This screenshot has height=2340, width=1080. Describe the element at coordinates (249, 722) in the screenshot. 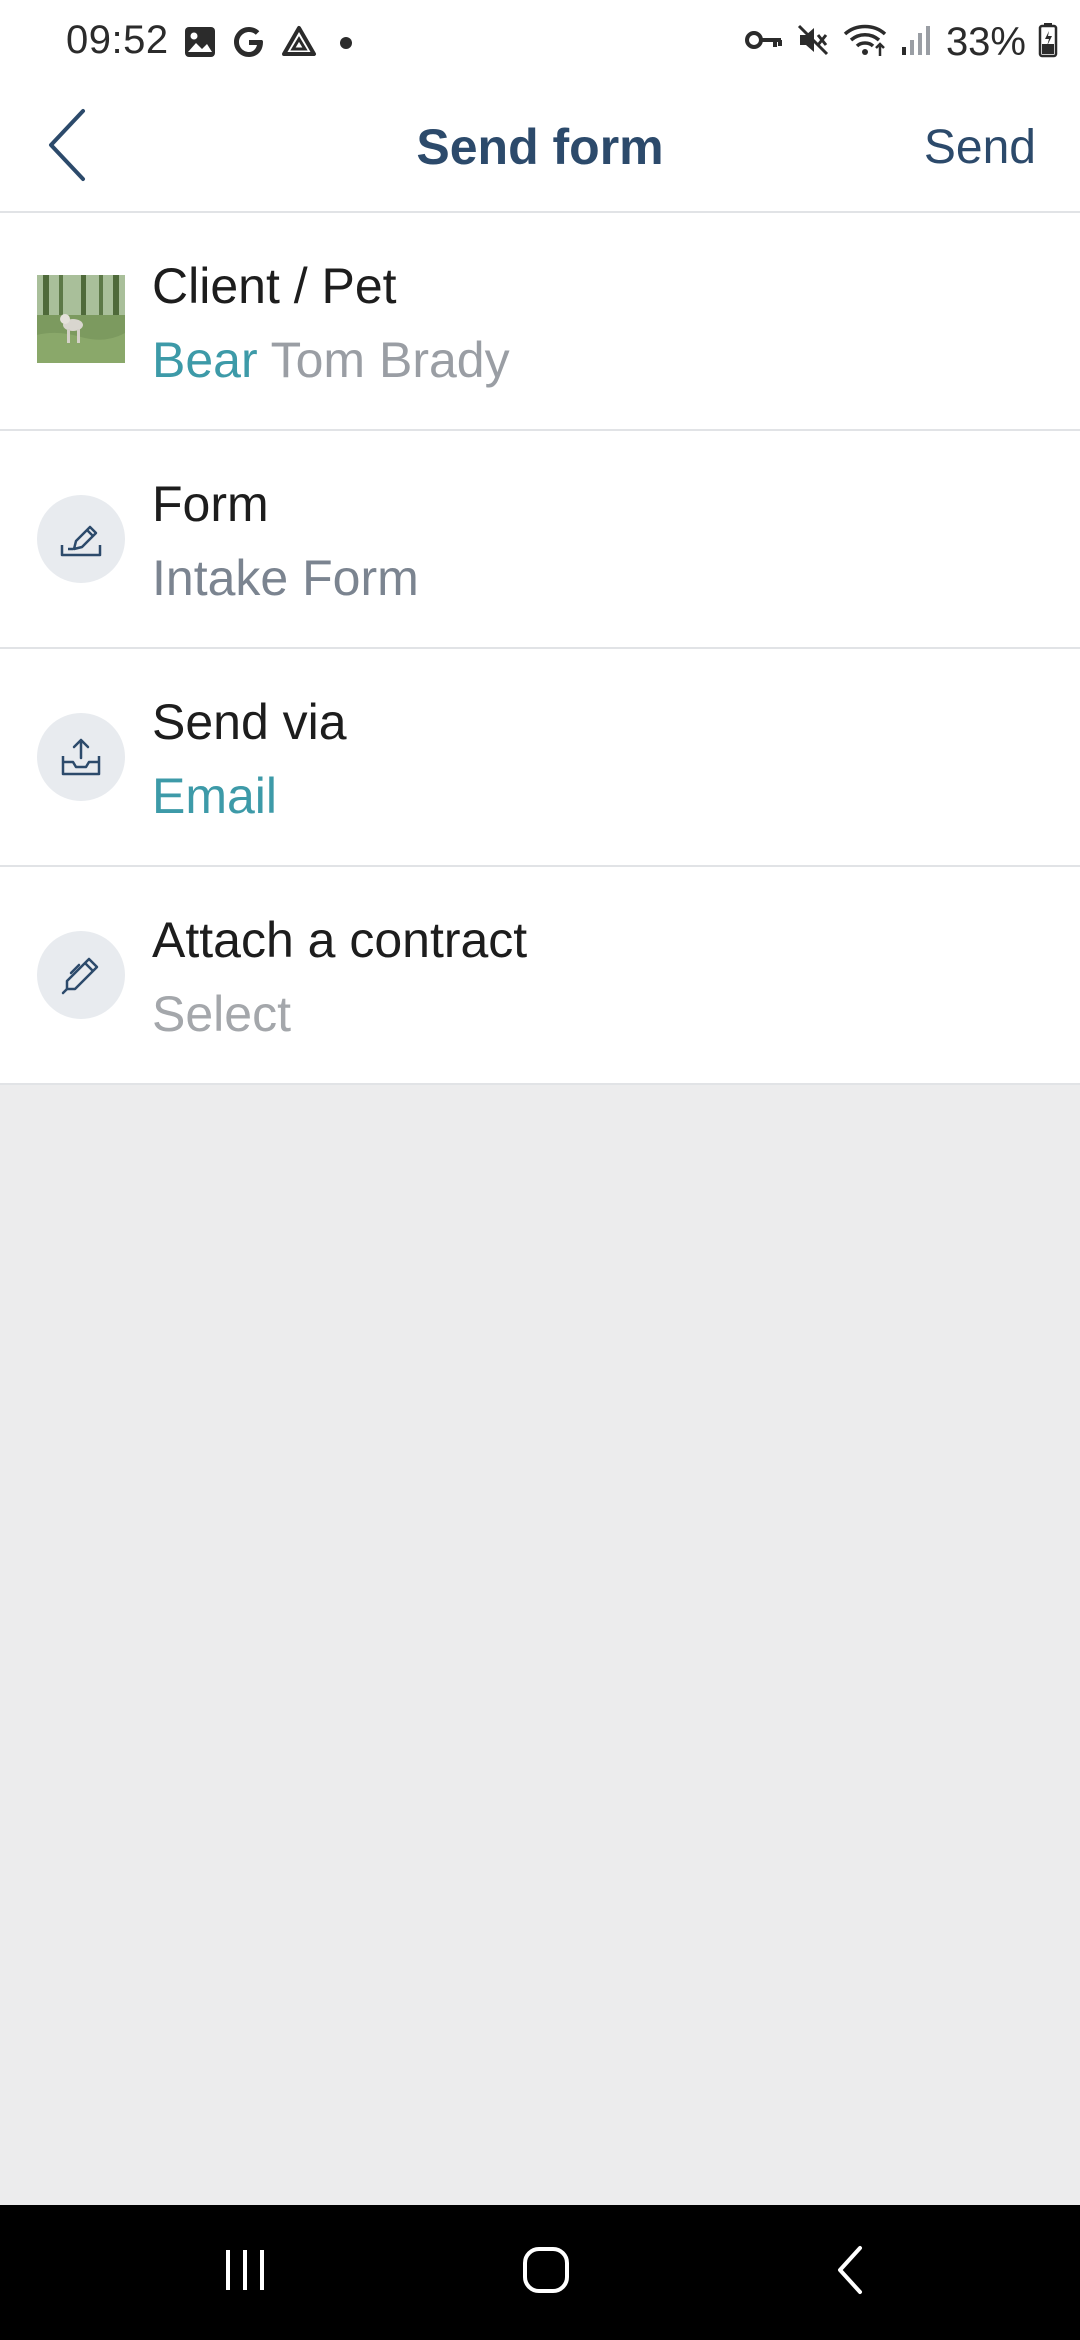

I see `send-via-label: Send via` at that location.